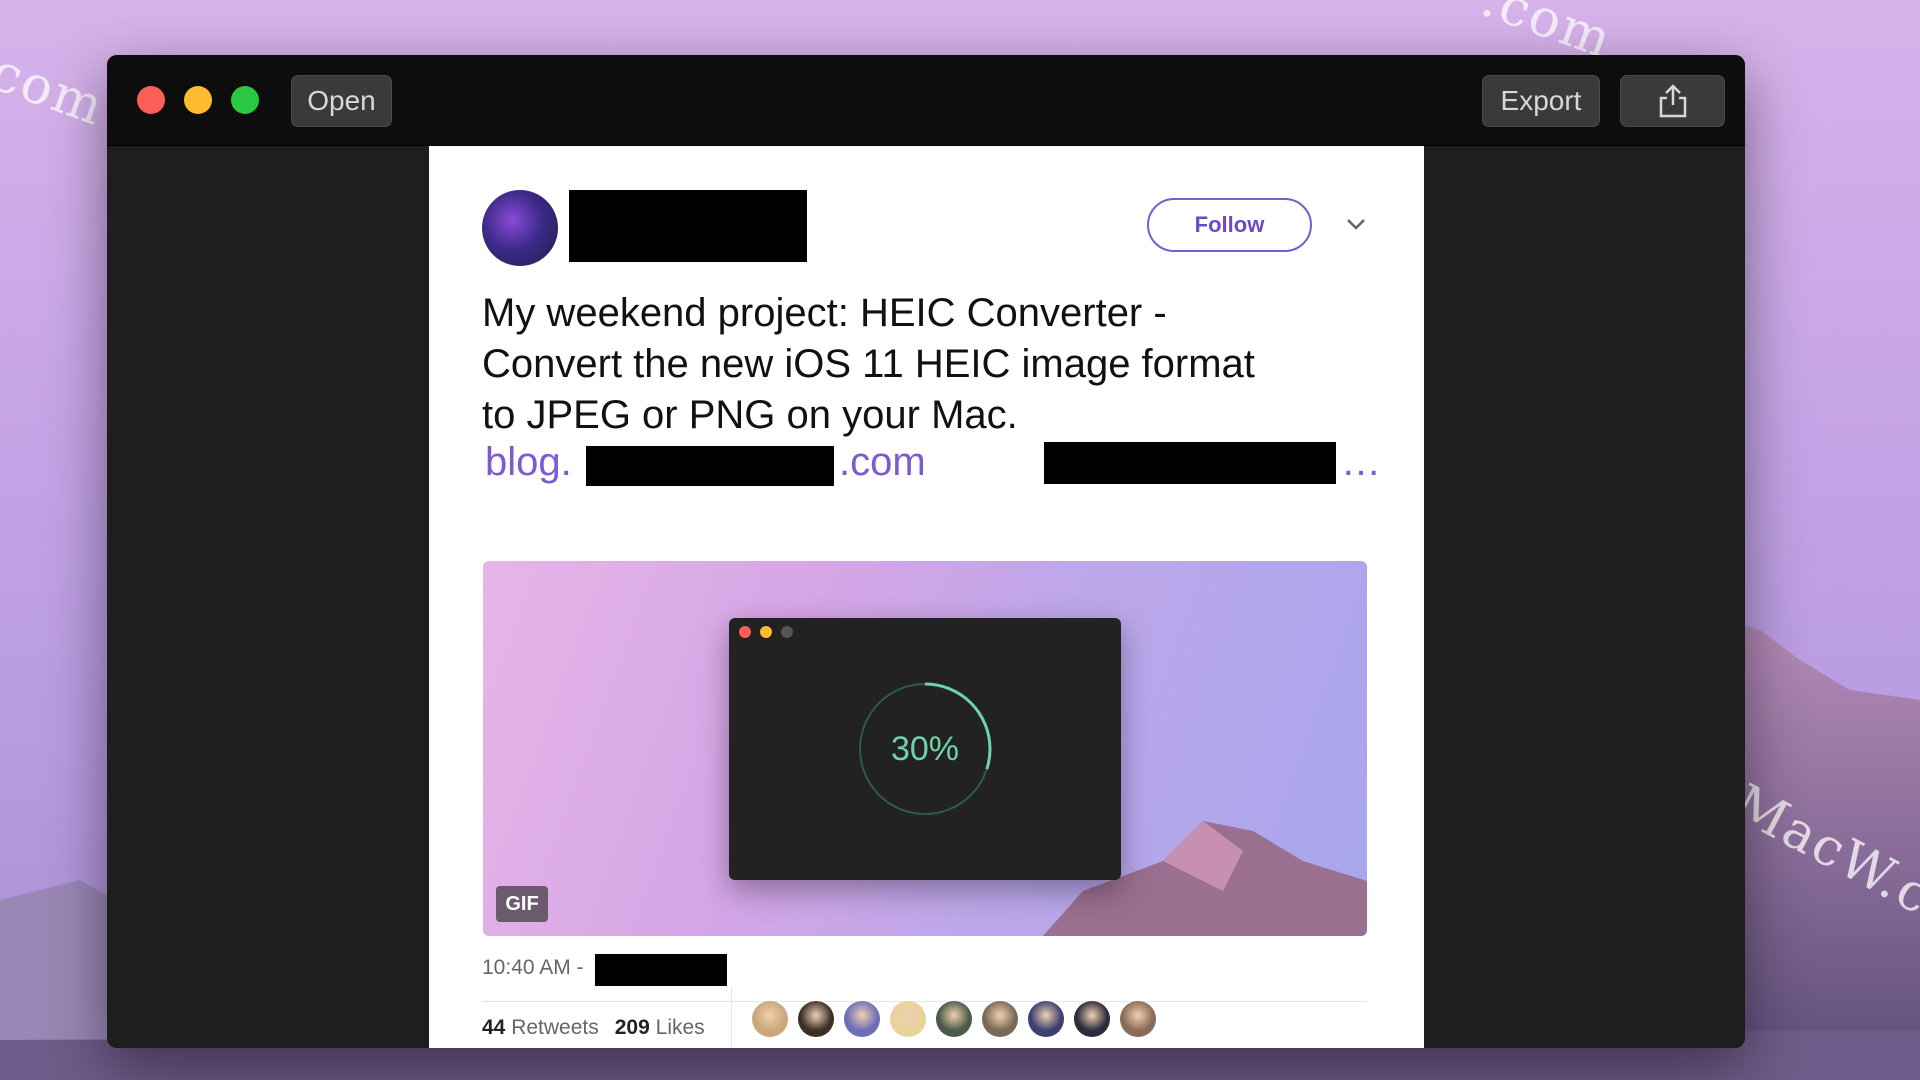 Image resolution: width=1920 pixels, height=1080 pixels. What do you see at coordinates (688, 226) in the screenshot?
I see `redacted-username` at bounding box center [688, 226].